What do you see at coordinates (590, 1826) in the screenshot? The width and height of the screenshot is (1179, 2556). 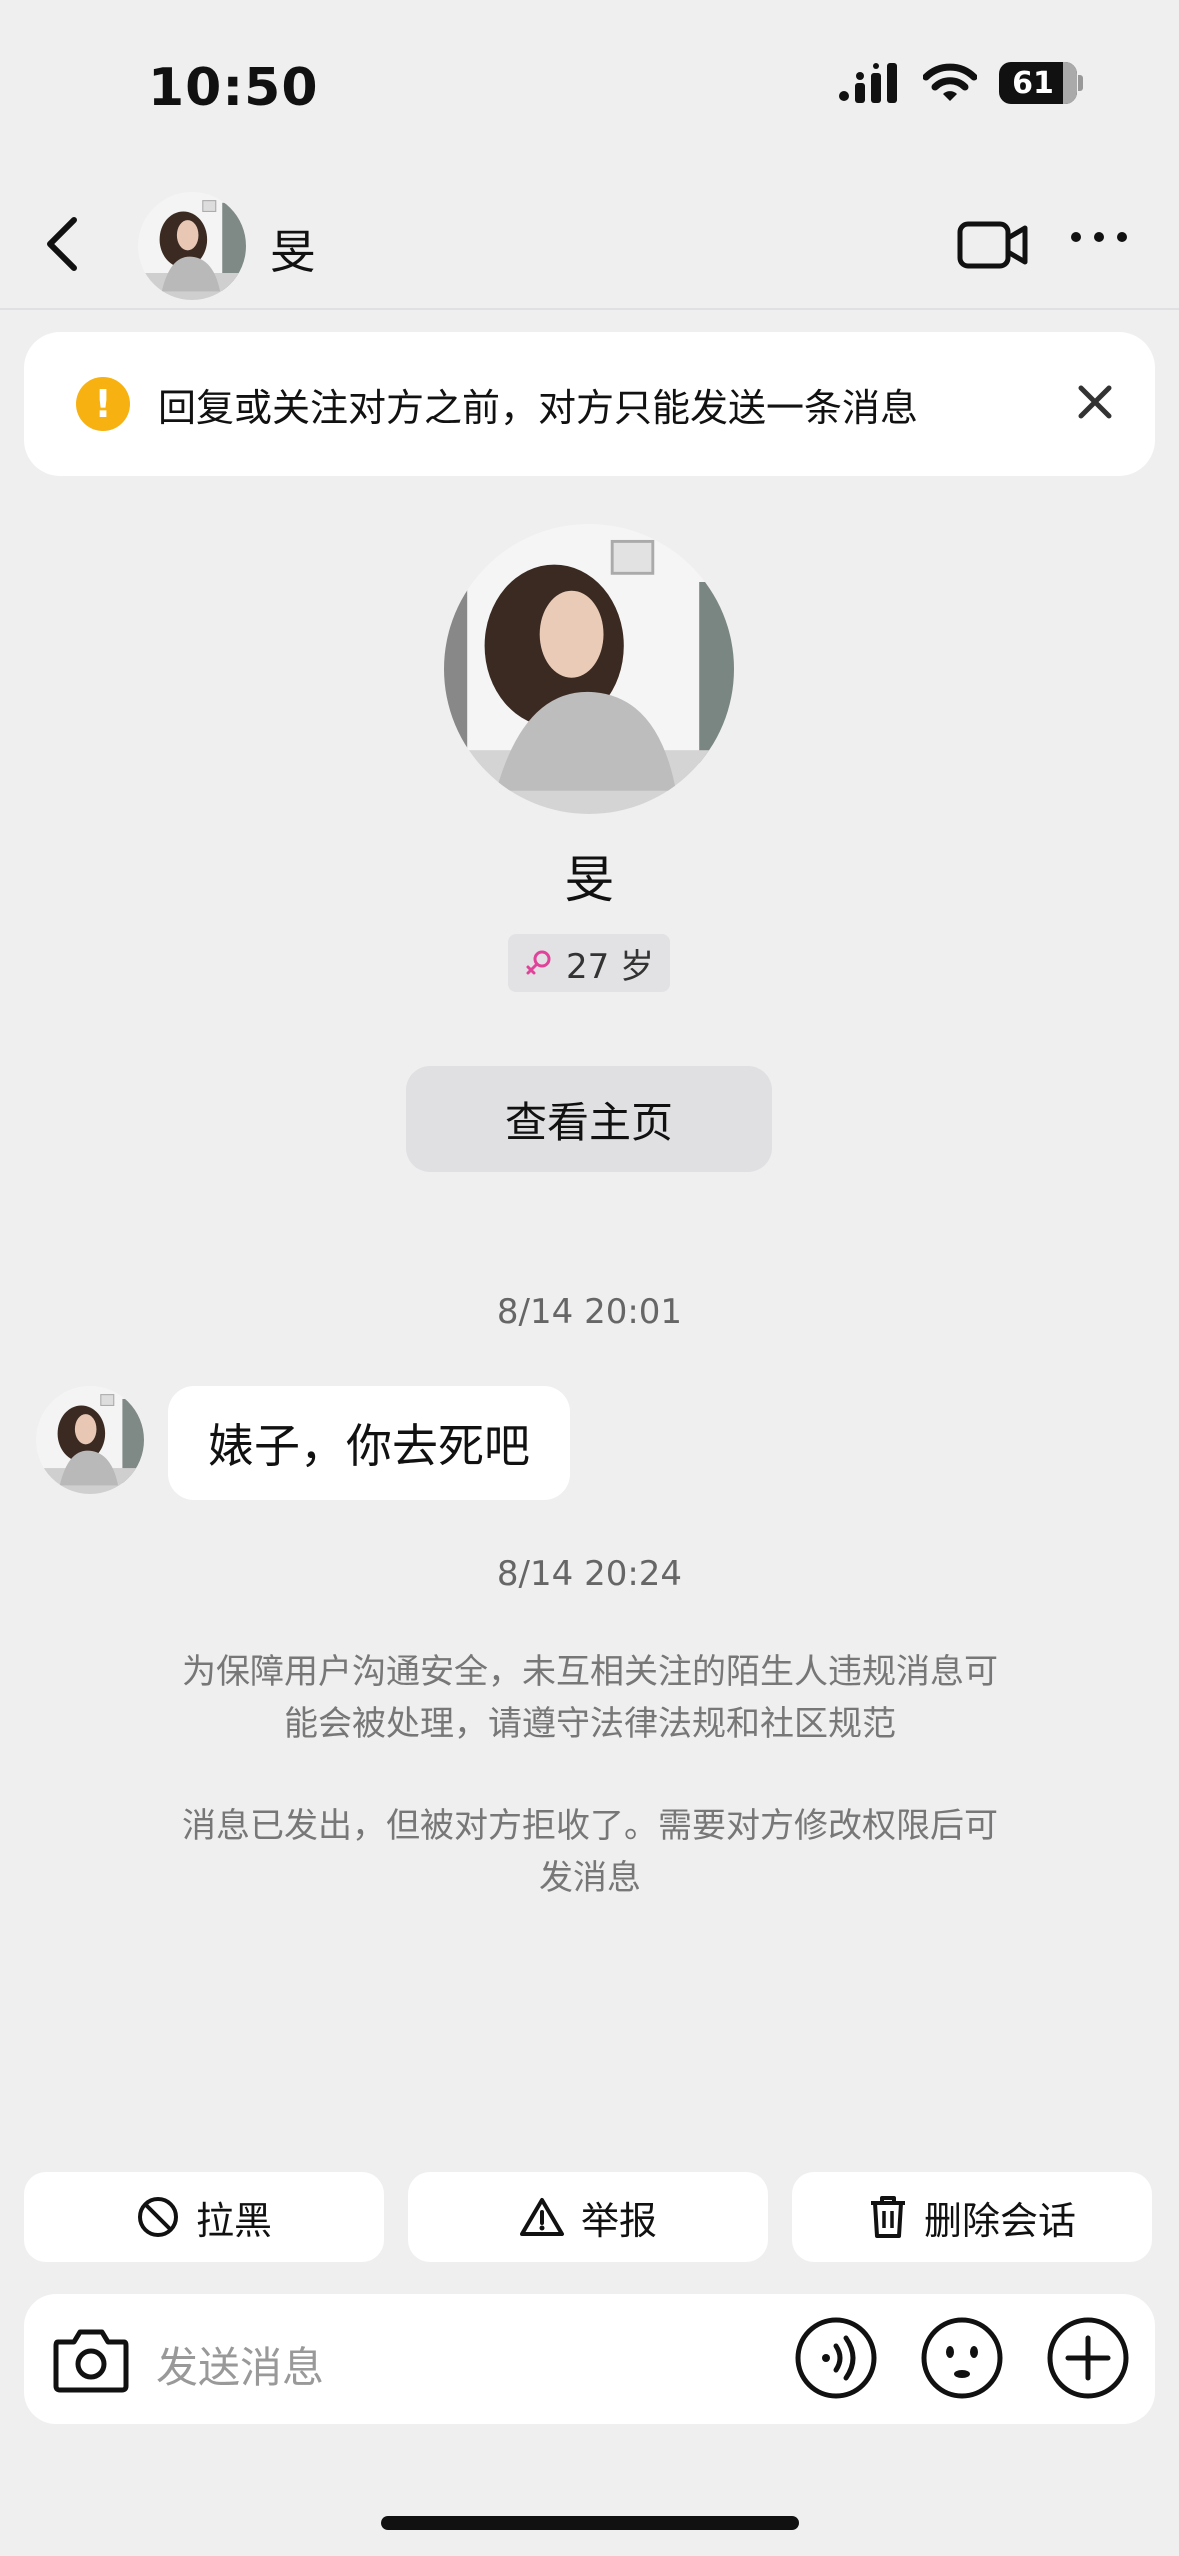 I see `rejected-notice-line1: 消息已发出，但被对方拒收了。需要对方修改权限后可` at bounding box center [590, 1826].